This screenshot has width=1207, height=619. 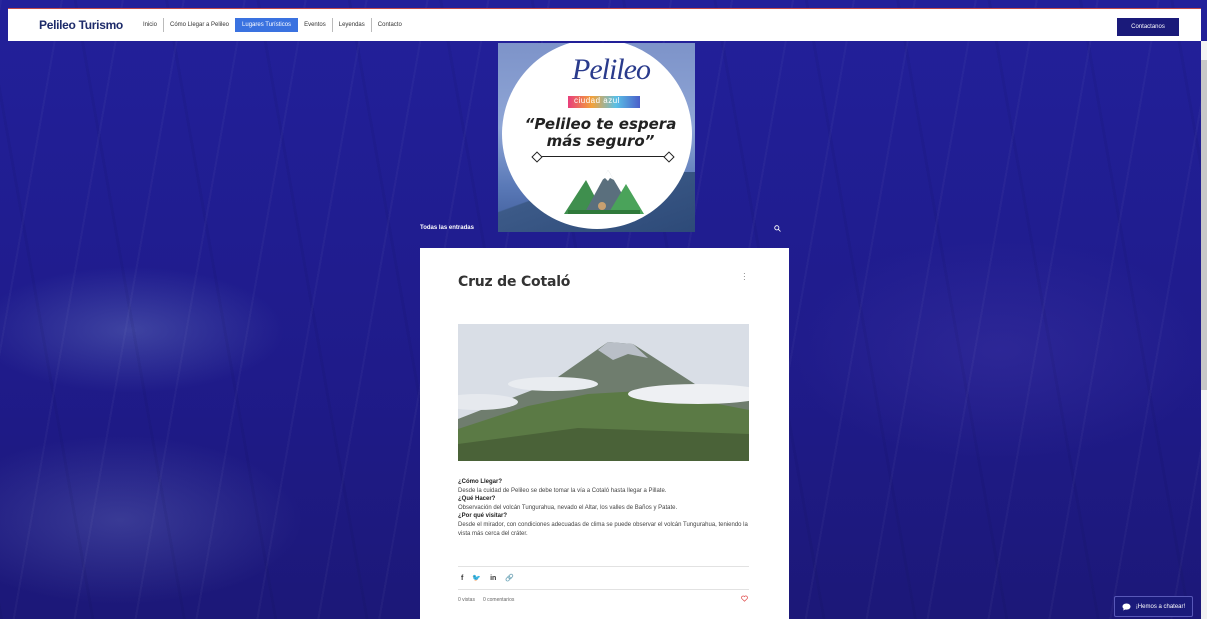 What do you see at coordinates (447, 228) in the screenshot?
I see `all-posts-link: Todas las entradas` at bounding box center [447, 228].